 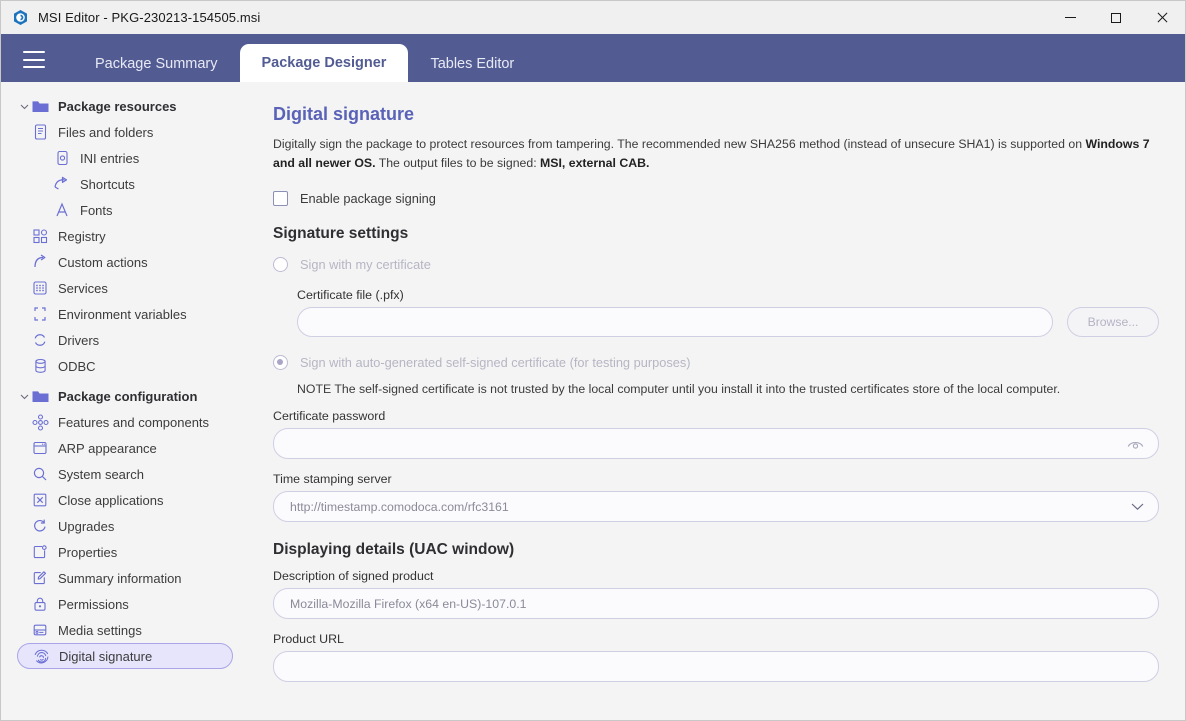 I want to click on enable-package-signing-checkbox, so click(x=280, y=198).